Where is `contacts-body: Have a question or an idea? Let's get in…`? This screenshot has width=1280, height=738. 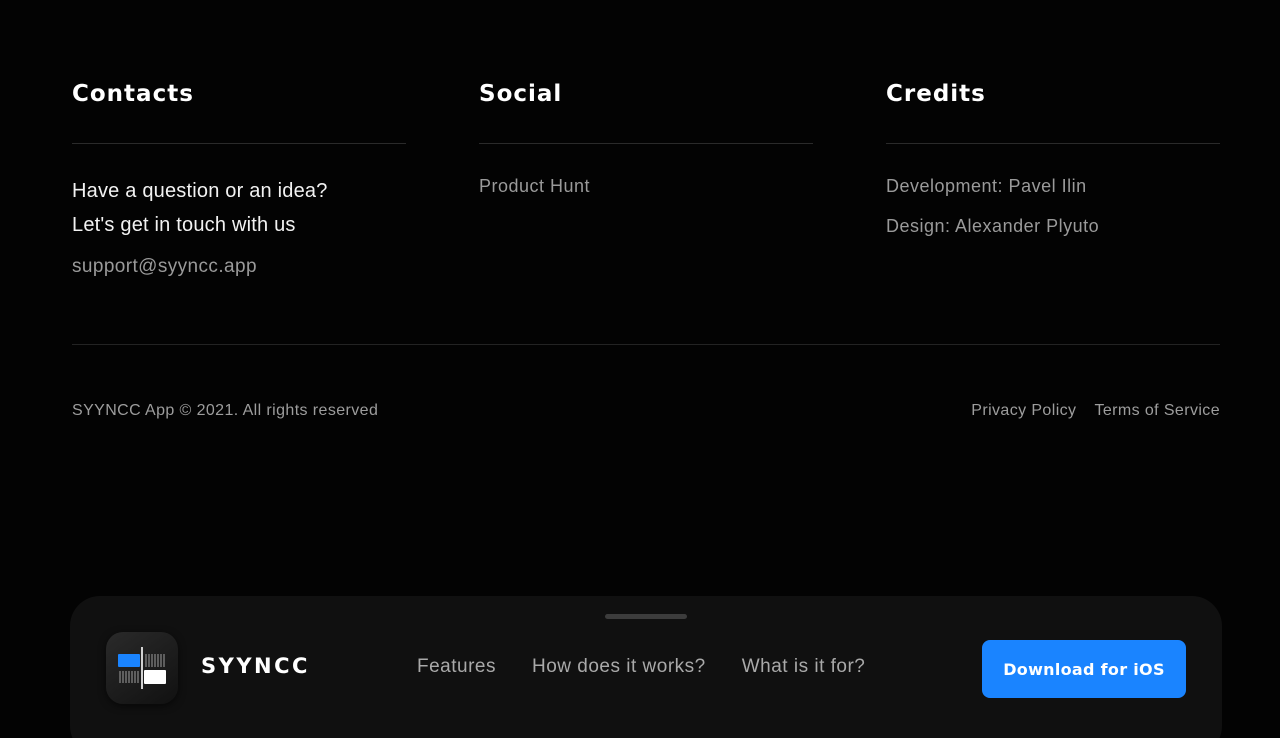 contacts-body: Have a question or an idea? Let's get in… is located at coordinates (239, 226).